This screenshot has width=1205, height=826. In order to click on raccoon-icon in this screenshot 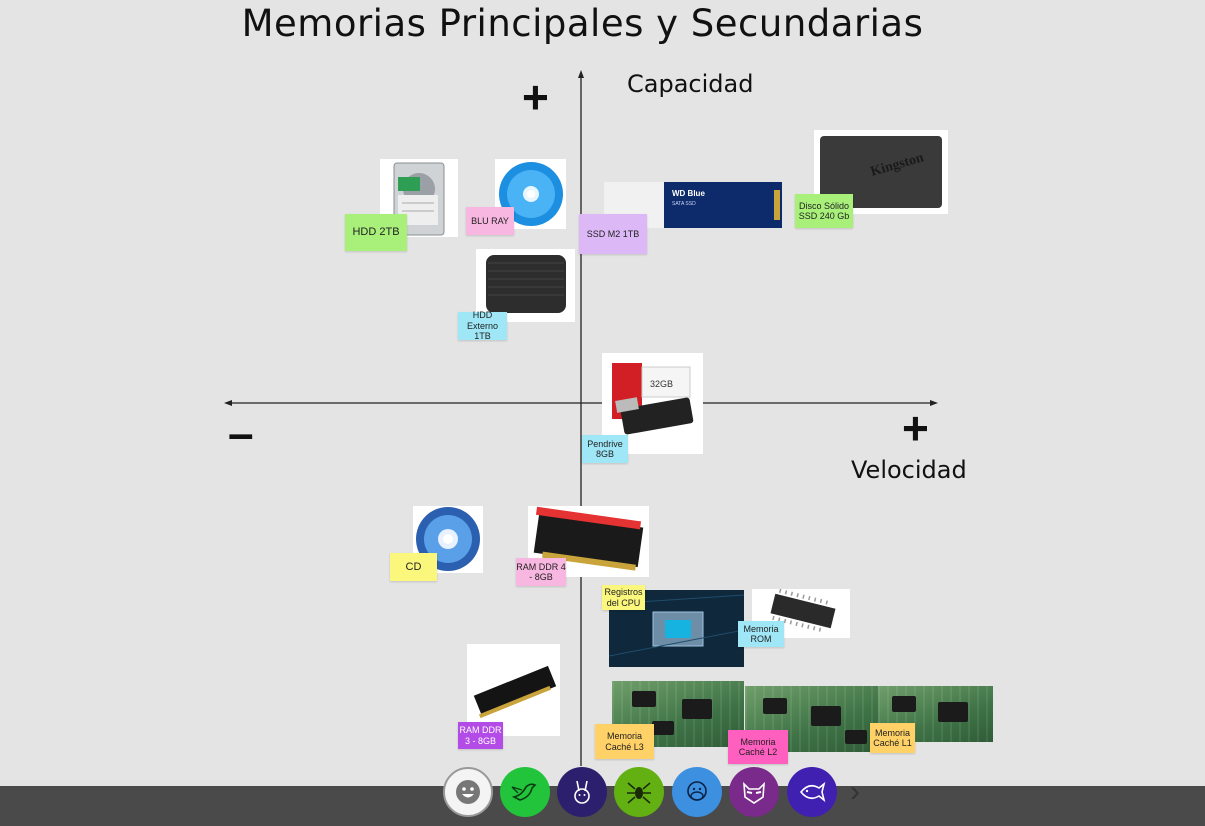, I will do `click(754, 792)`.